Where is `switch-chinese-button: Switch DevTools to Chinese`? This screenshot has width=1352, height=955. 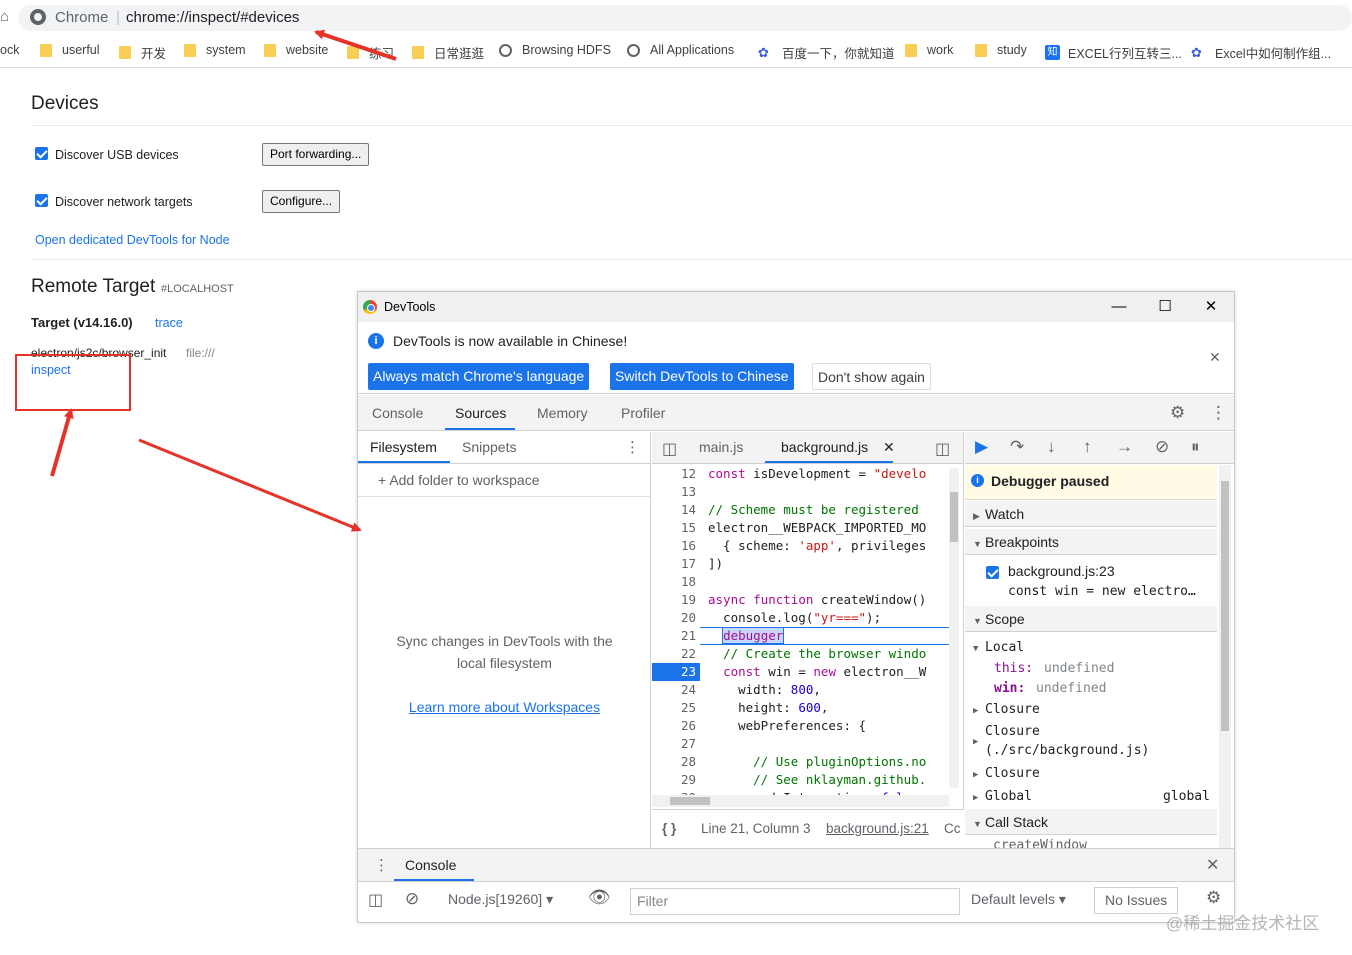
switch-chinese-button: Switch DevTools to Chinese is located at coordinates (702, 376).